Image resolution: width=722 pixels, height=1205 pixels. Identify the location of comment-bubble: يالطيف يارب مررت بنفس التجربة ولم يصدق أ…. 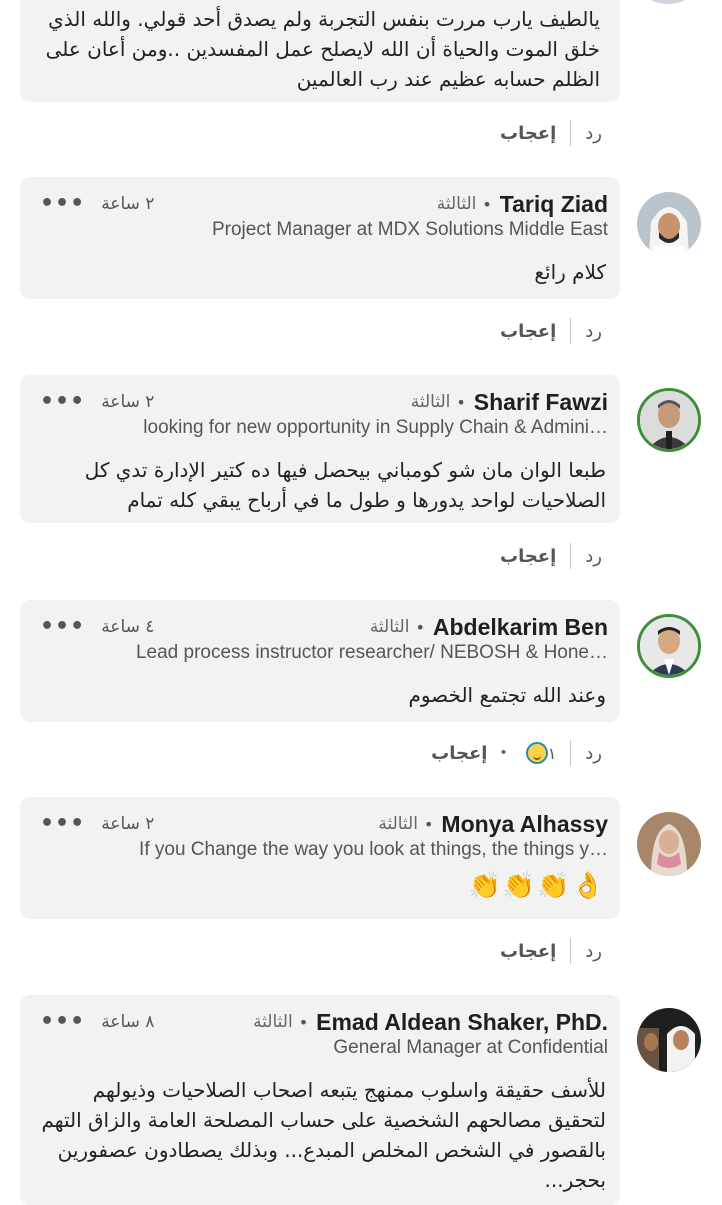
(320, 51).